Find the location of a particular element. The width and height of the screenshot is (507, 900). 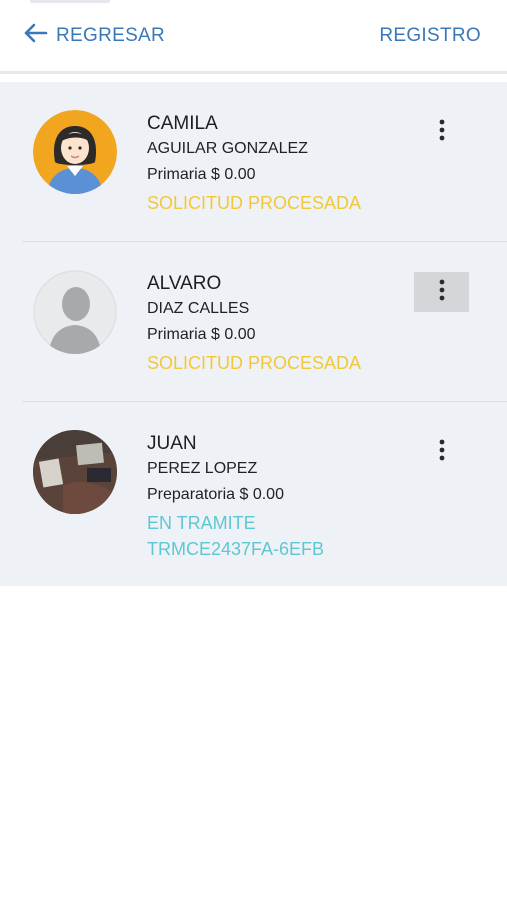

girl-avatar-icon is located at coordinates (75, 152).